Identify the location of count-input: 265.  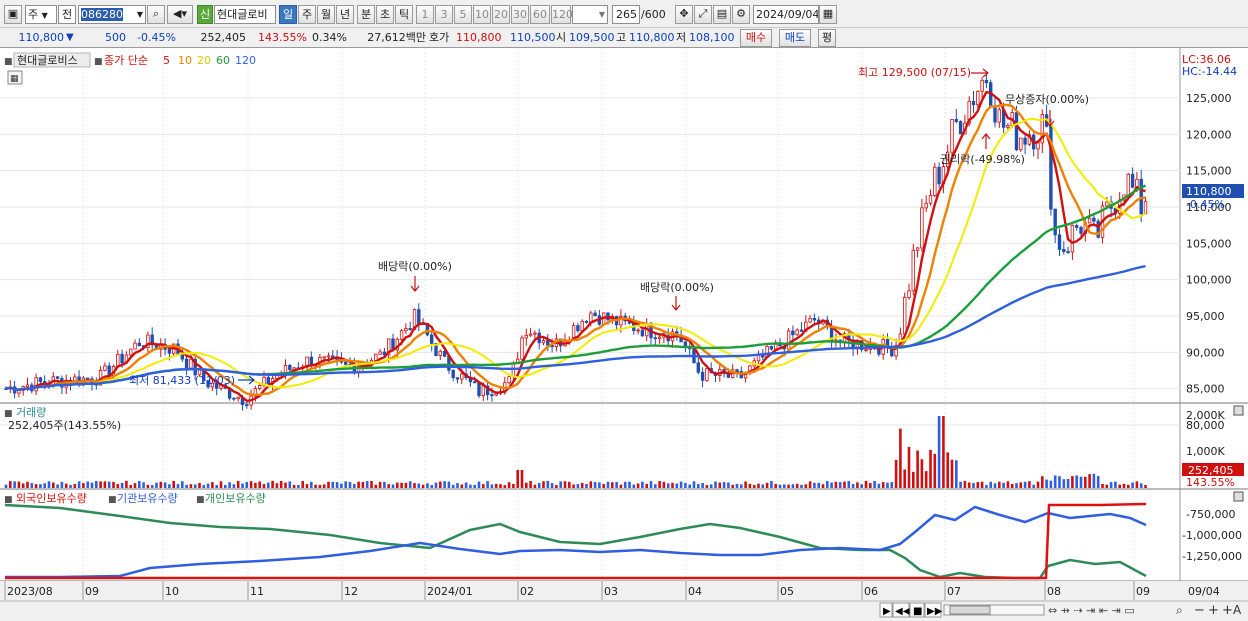
(626, 14).